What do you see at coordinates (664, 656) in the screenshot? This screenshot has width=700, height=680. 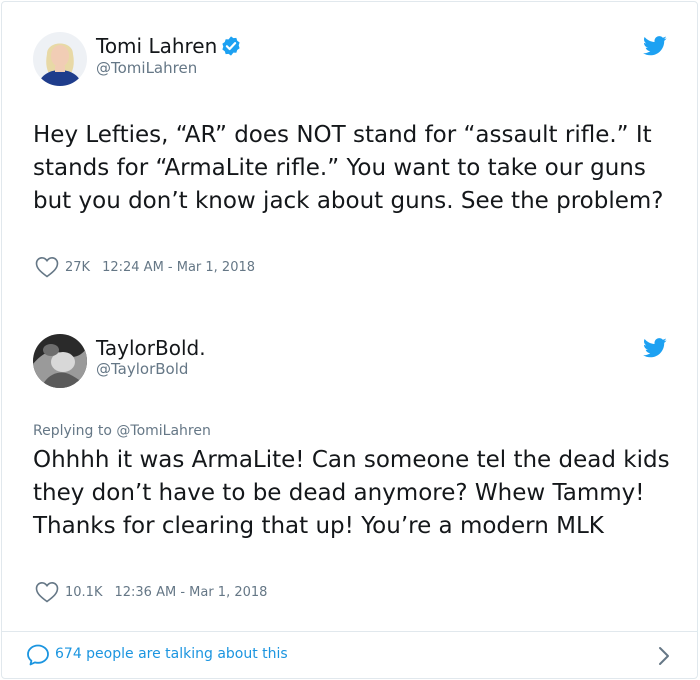 I see `chevron-right-icon` at bounding box center [664, 656].